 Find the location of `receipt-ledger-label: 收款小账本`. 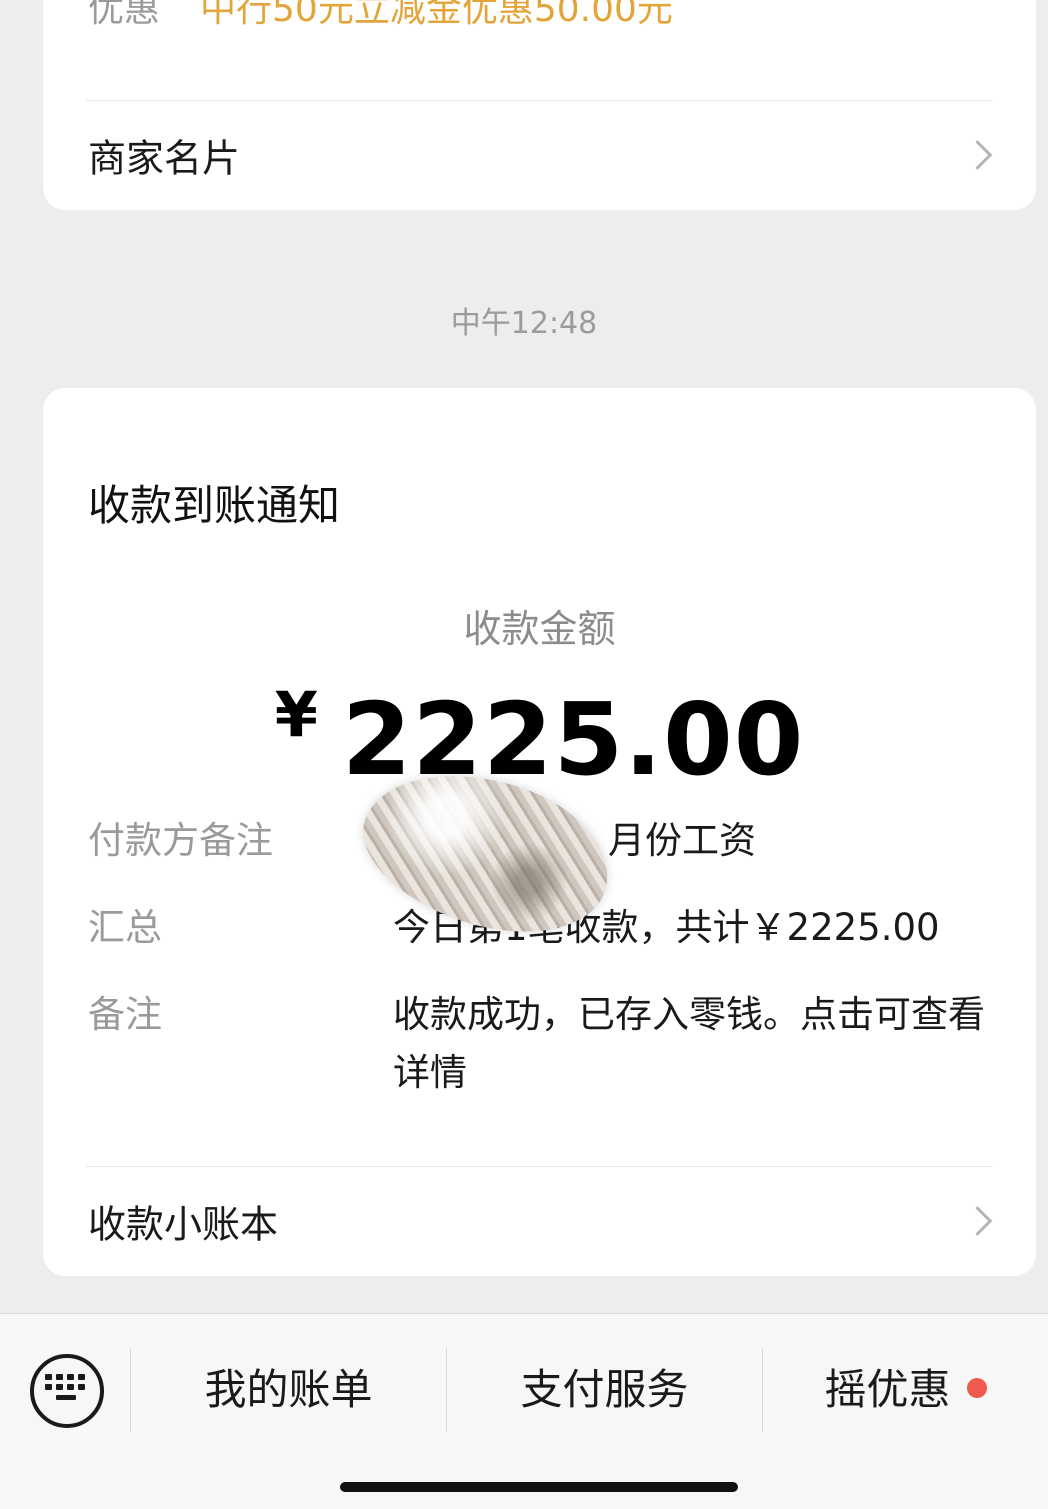

receipt-ledger-label: 收款小账本 is located at coordinates (183, 1224).